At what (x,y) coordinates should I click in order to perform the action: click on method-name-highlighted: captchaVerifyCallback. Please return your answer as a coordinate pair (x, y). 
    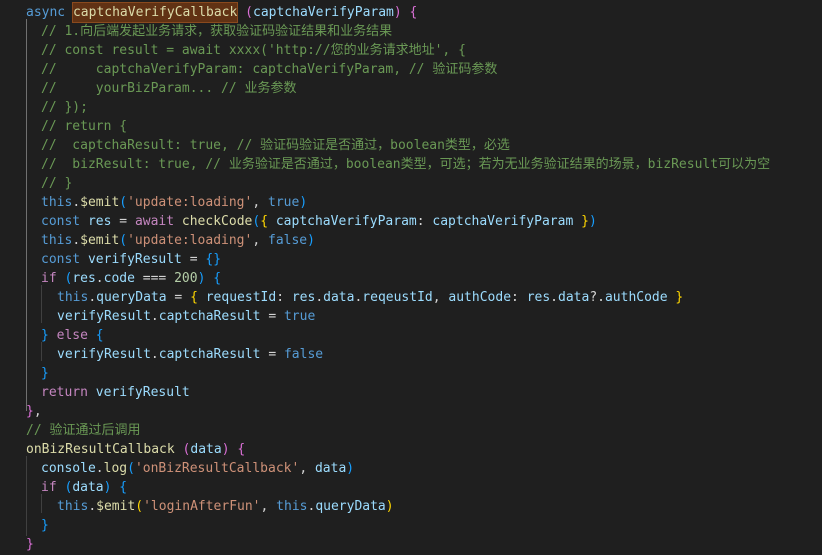
    Looking at the image, I should click on (155, 12).